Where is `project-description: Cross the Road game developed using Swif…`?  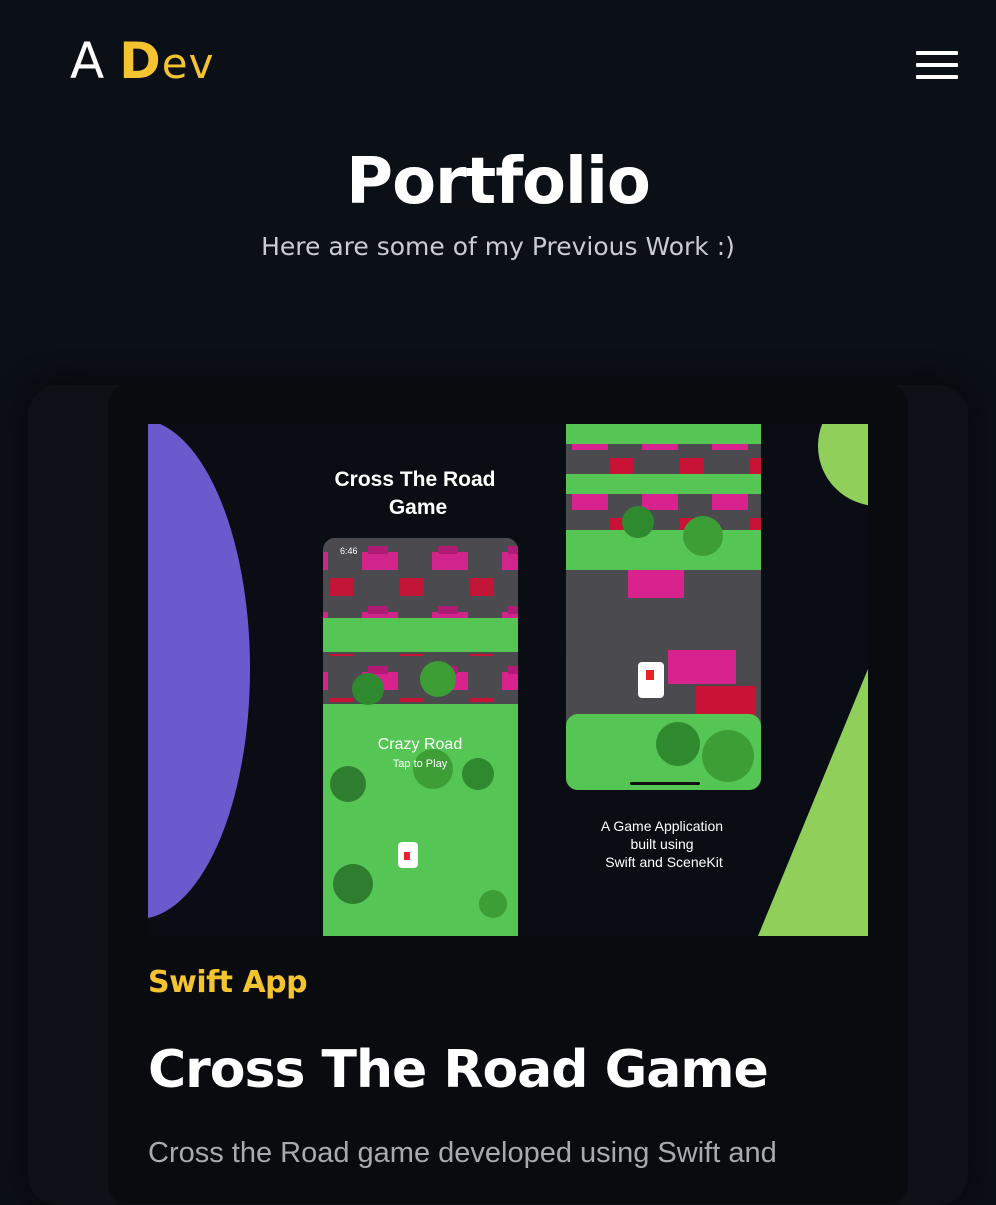
project-description: Cross the Road game developed using Swif… is located at coordinates (462, 1153).